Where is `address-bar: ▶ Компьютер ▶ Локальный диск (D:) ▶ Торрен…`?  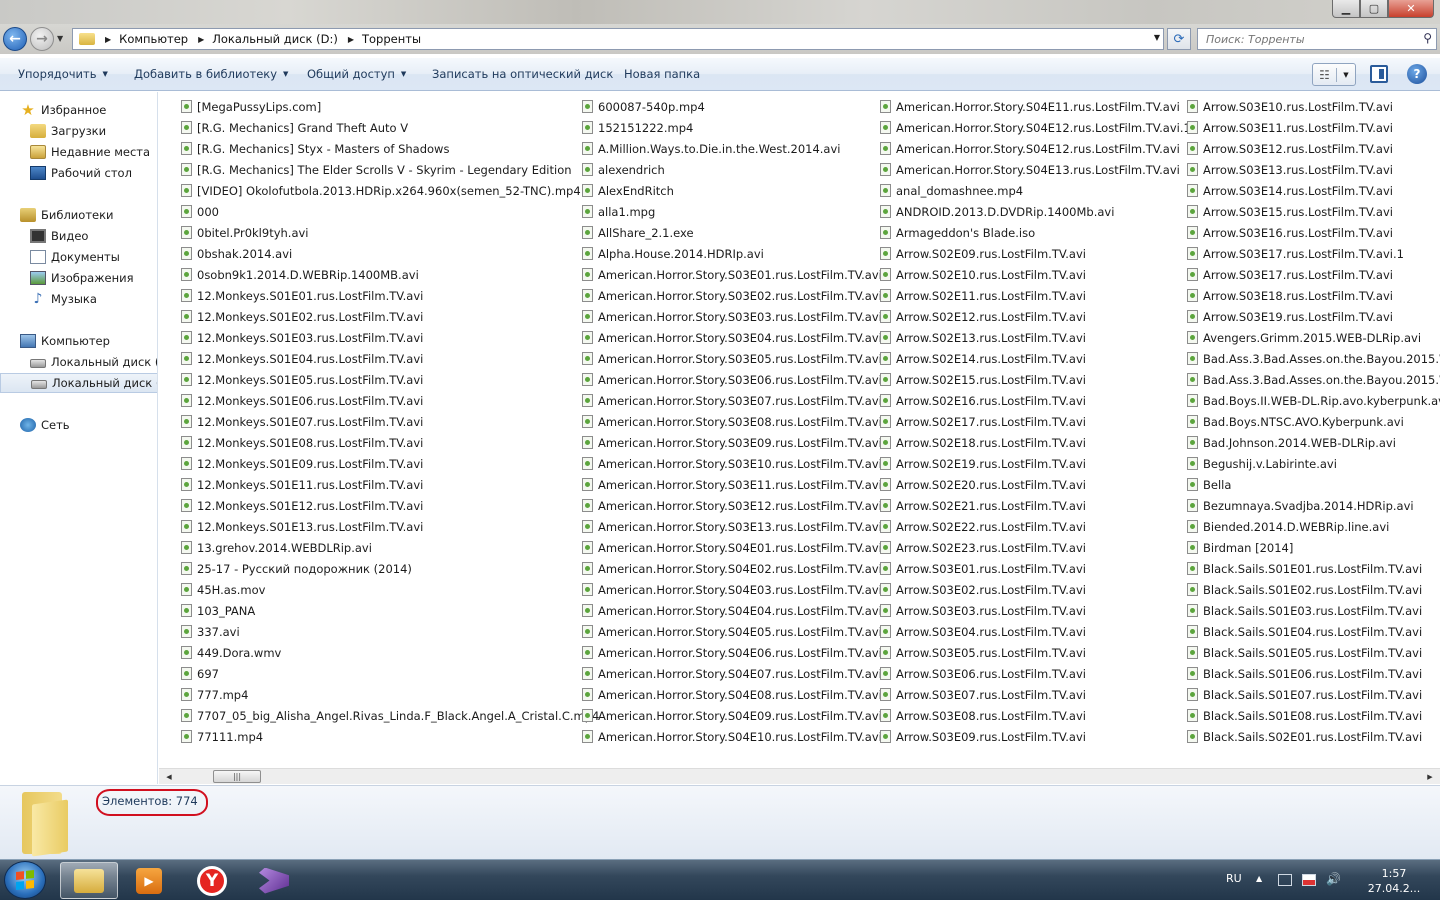 address-bar: ▶ Компьютер ▶ Локальный диск (D:) ▶ Торрен… is located at coordinates (618, 39).